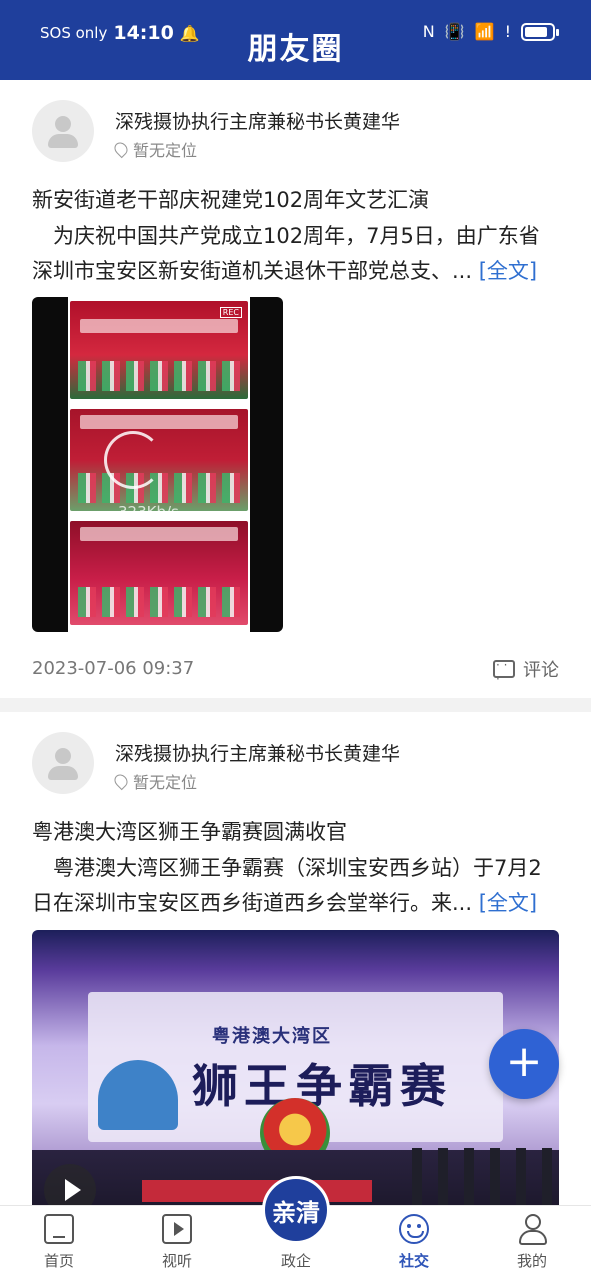  I want to click on stage-table, so click(257, 1191).